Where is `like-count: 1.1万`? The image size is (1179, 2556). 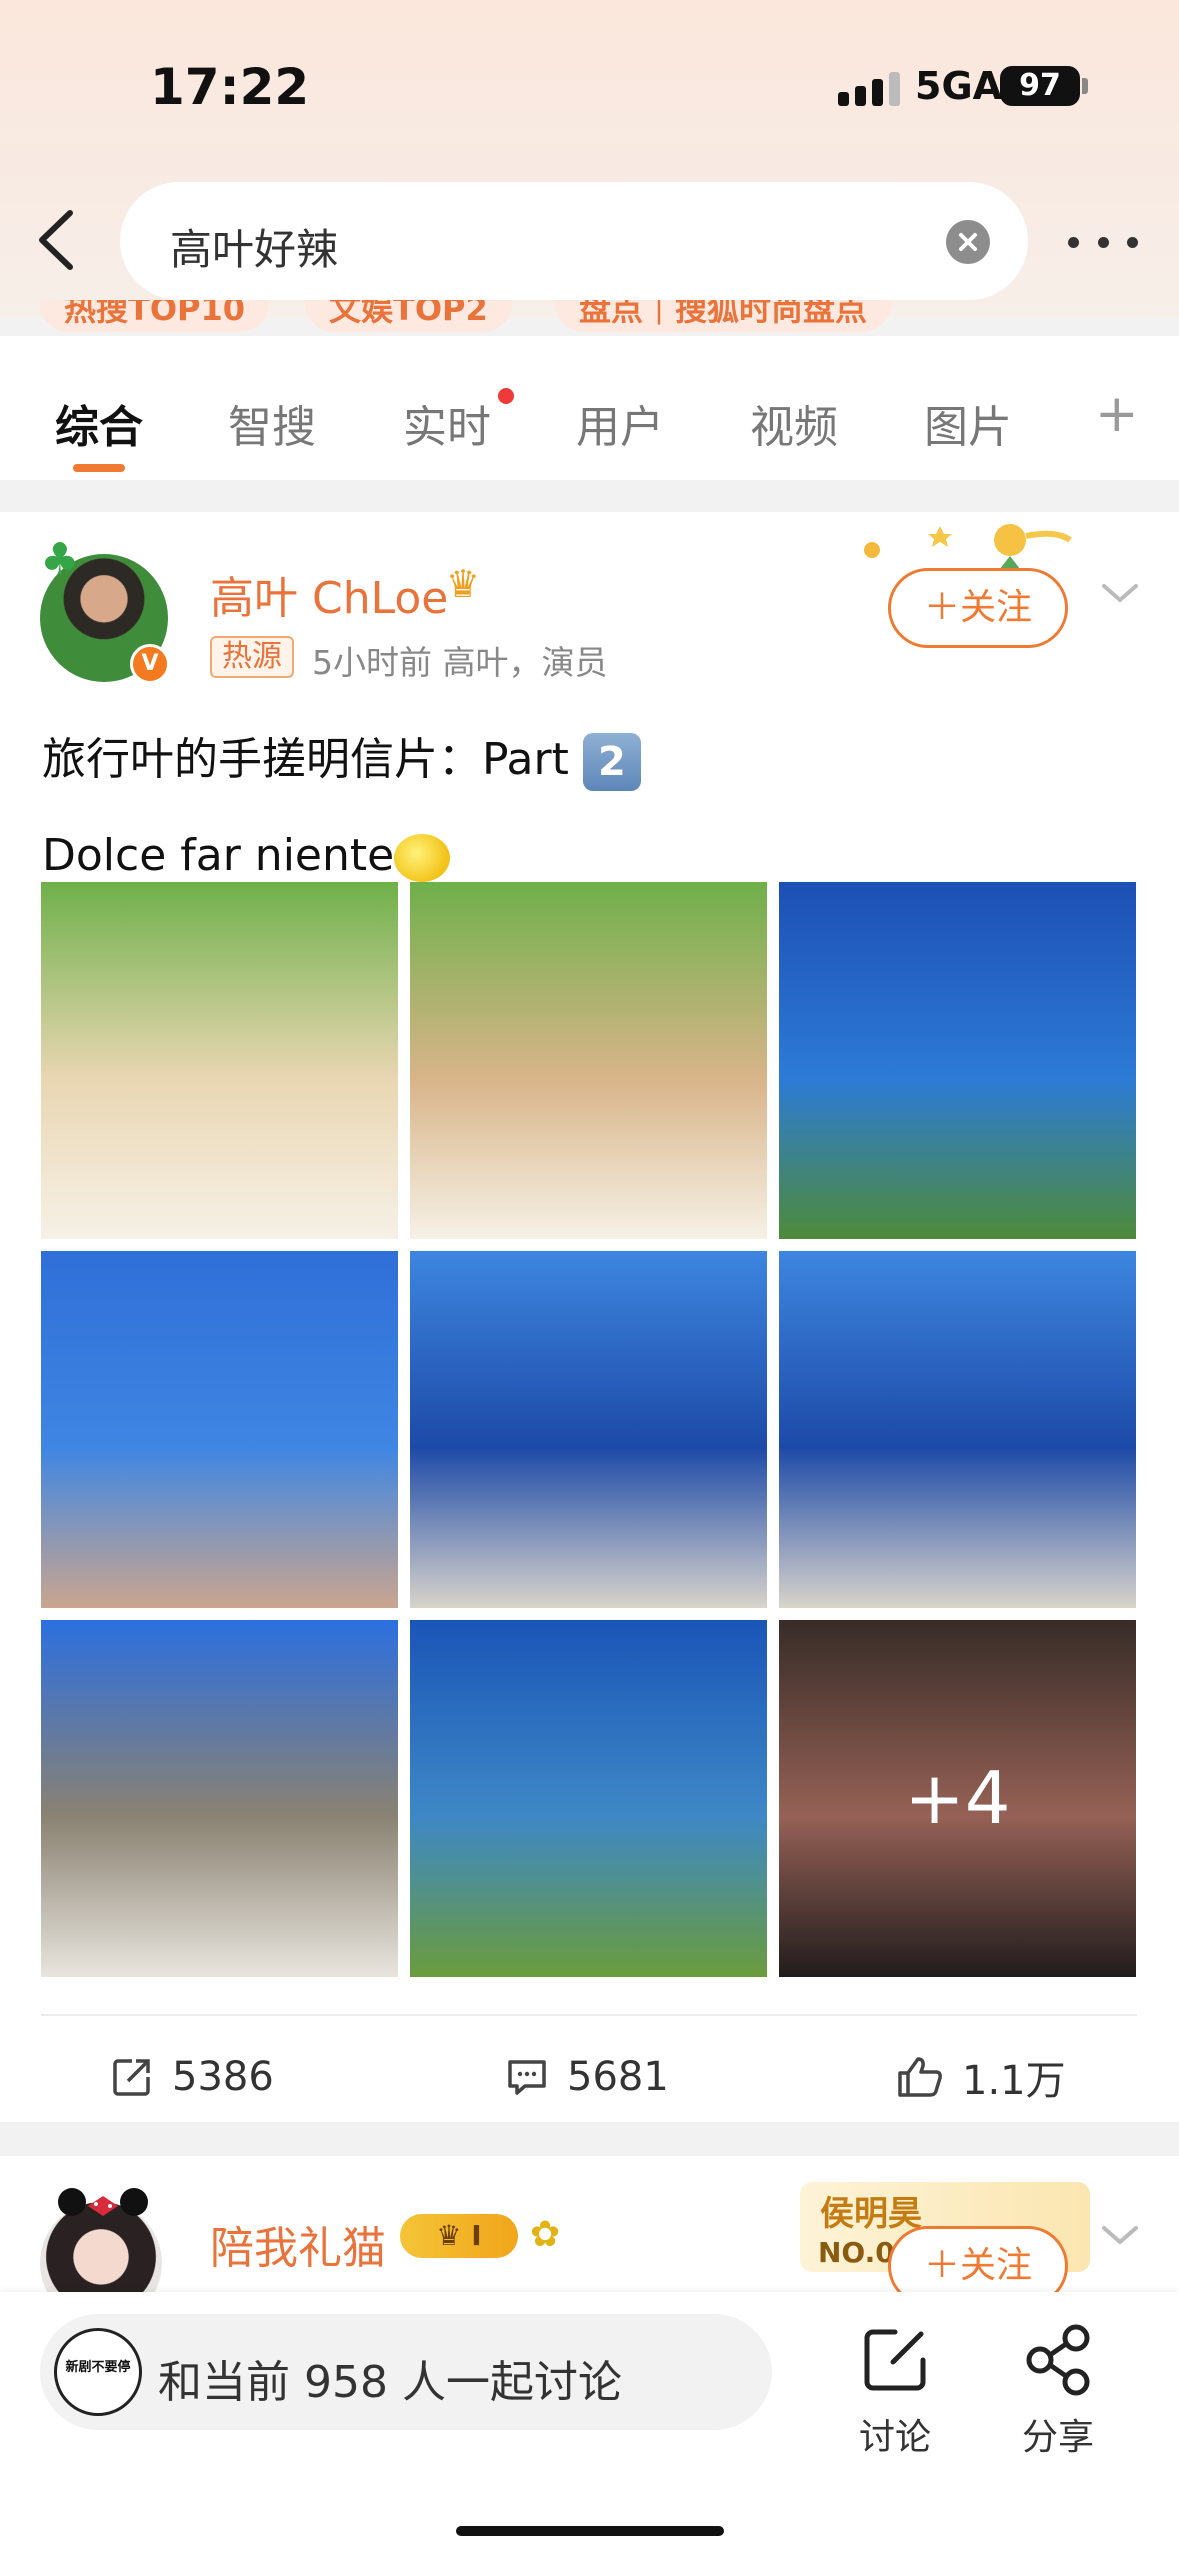 like-count: 1.1万 is located at coordinates (1014, 2081).